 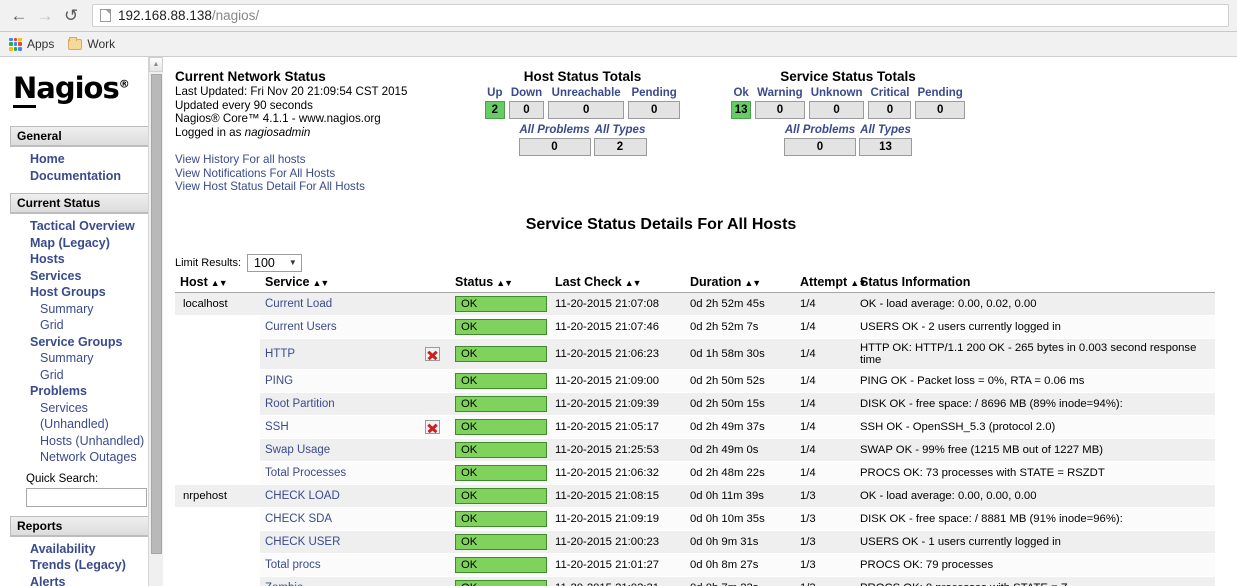 What do you see at coordinates (45, 16) in the screenshot?
I see `forward-arrow-icon: →` at bounding box center [45, 16].